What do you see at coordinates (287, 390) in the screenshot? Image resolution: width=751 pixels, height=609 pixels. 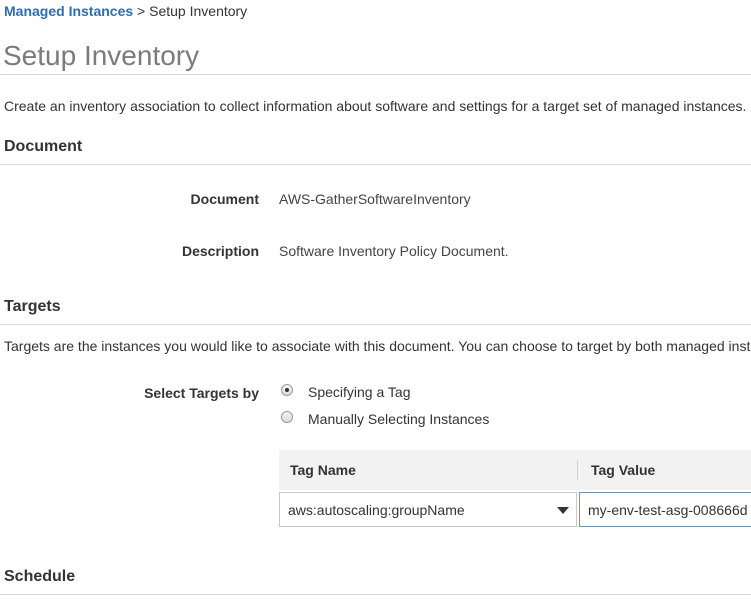 I see `radio-button-selected` at bounding box center [287, 390].